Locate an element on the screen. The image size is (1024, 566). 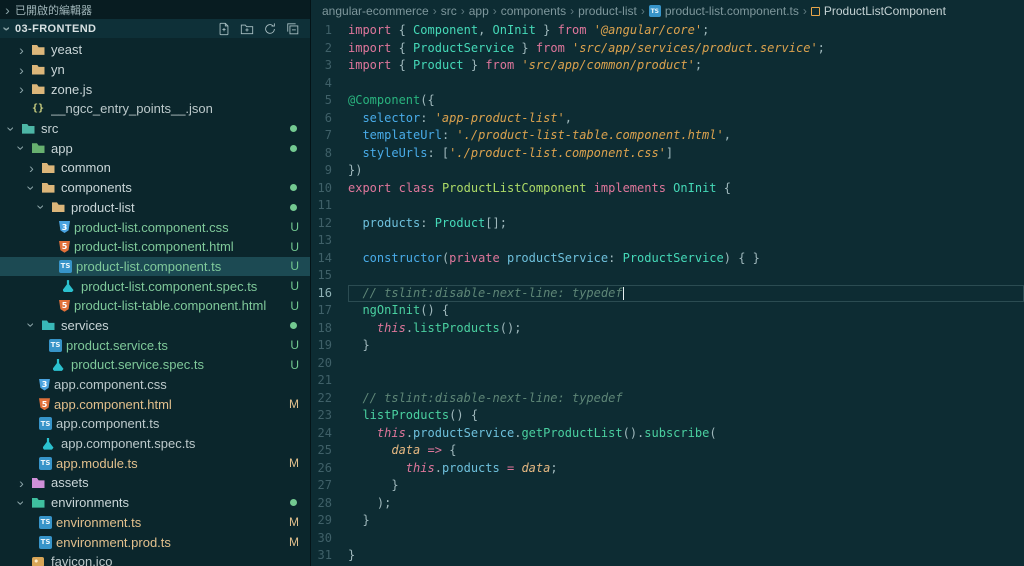
tree-item-yeast: › yeast is located at coordinates (155, 50).